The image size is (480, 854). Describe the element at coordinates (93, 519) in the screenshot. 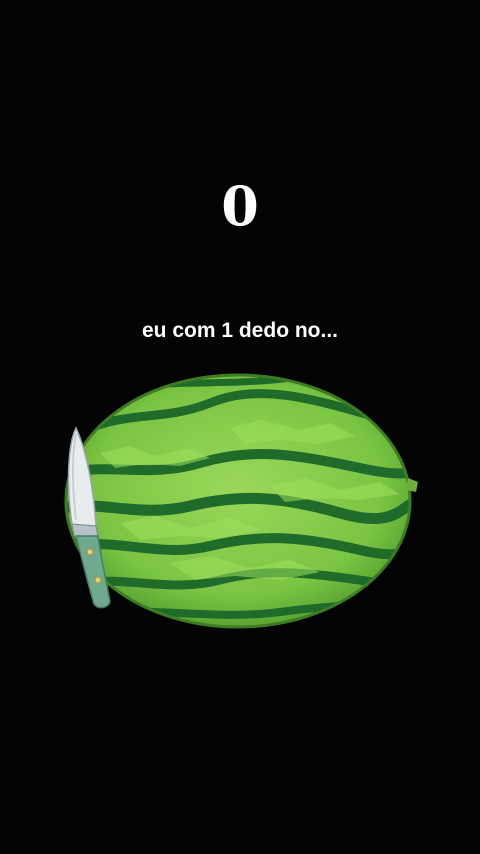

I see `knife-icon` at that location.